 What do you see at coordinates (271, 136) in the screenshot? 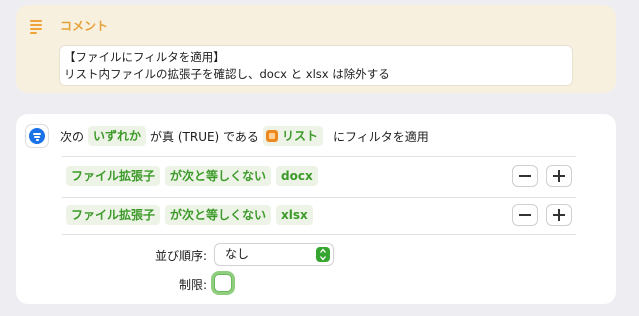
I see `variable-icon` at bounding box center [271, 136].